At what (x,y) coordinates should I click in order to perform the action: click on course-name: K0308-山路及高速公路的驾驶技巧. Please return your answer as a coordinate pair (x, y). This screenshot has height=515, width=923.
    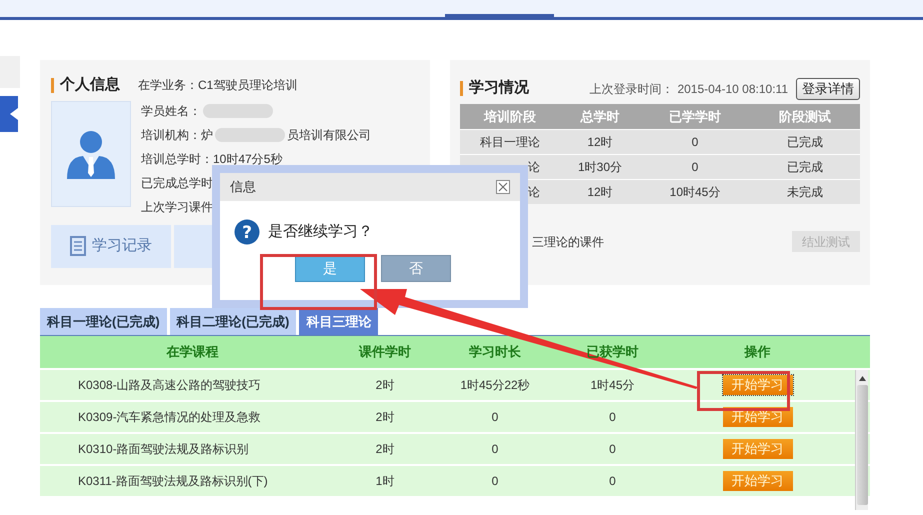
    Looking at the image, I should click on (169, 385).